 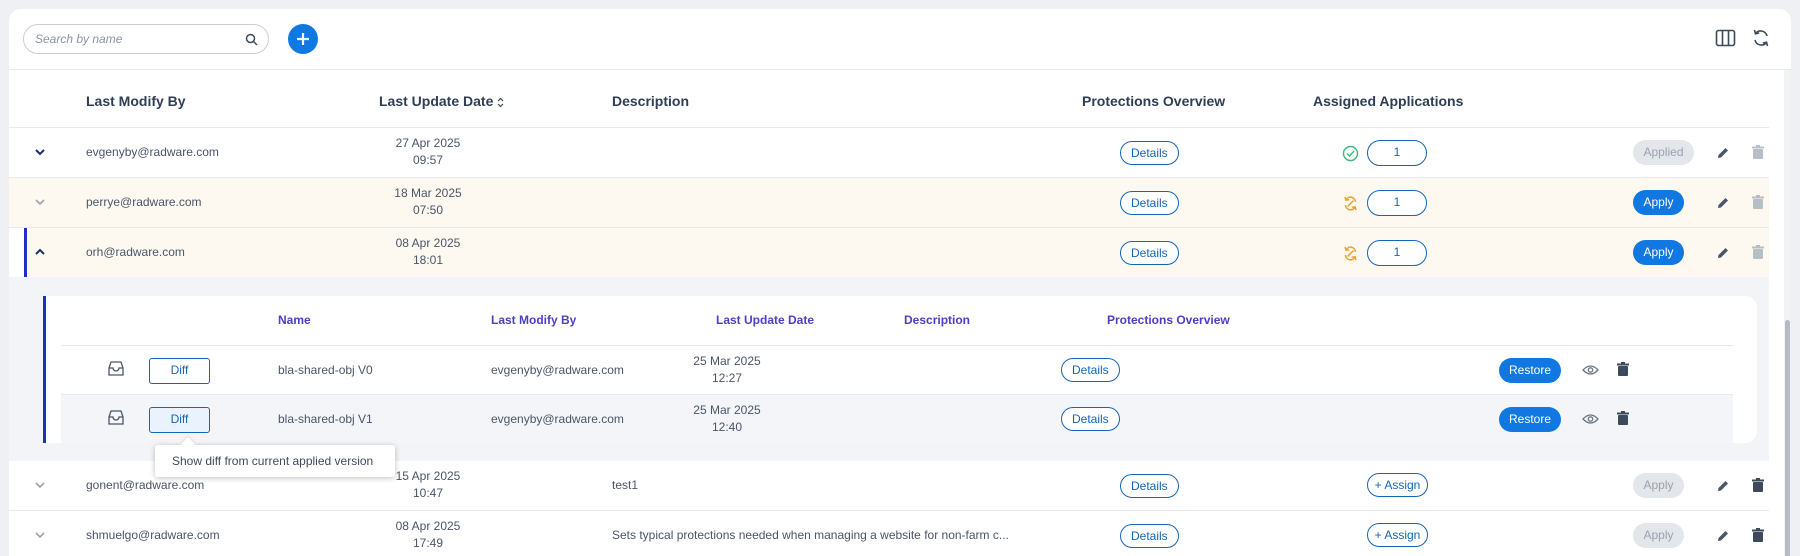 I want to click on version-date: 25 Mar 2025 12:40, so click(x=727, y=419).